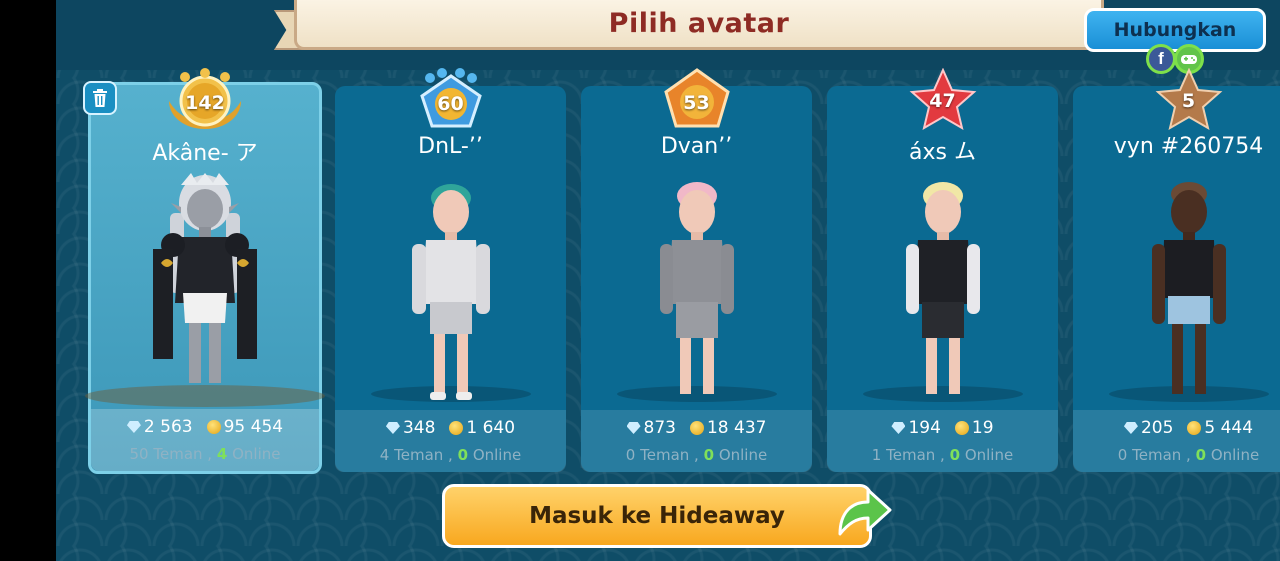 This screenshot has height=561, width=1280. I want to click on avatar-name: Dvan’’, so click(696, 146).